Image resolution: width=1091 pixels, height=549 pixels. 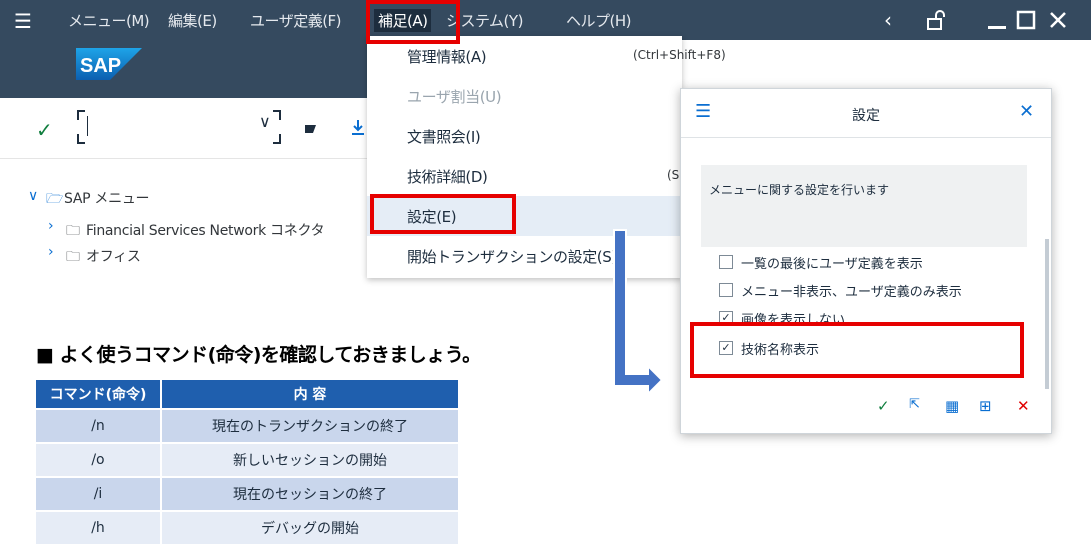 What do you see at coordinates (1026, 20) in the screenshot?
I see `maximize-icon` at bounding box center [1026, 20].